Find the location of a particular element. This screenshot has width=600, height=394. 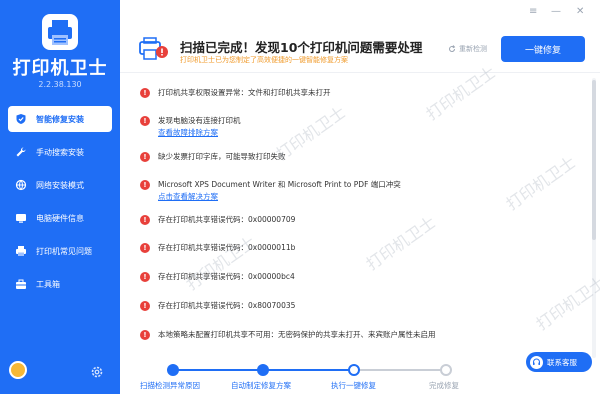

sidebar-item-manual-search: 手动搜索安装 is located at coordinates (60, 152).